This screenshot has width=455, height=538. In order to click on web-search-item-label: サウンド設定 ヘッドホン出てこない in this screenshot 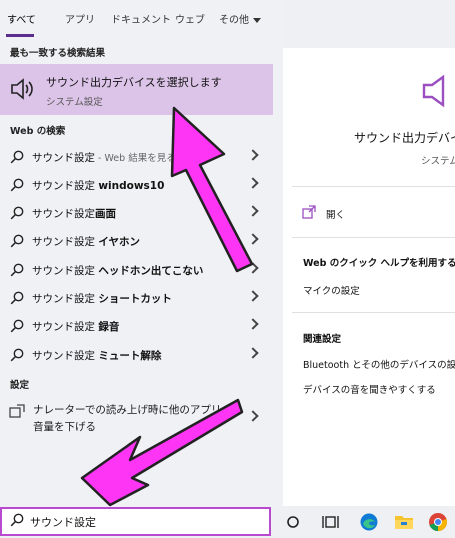, I will do `click(117, 270)`.